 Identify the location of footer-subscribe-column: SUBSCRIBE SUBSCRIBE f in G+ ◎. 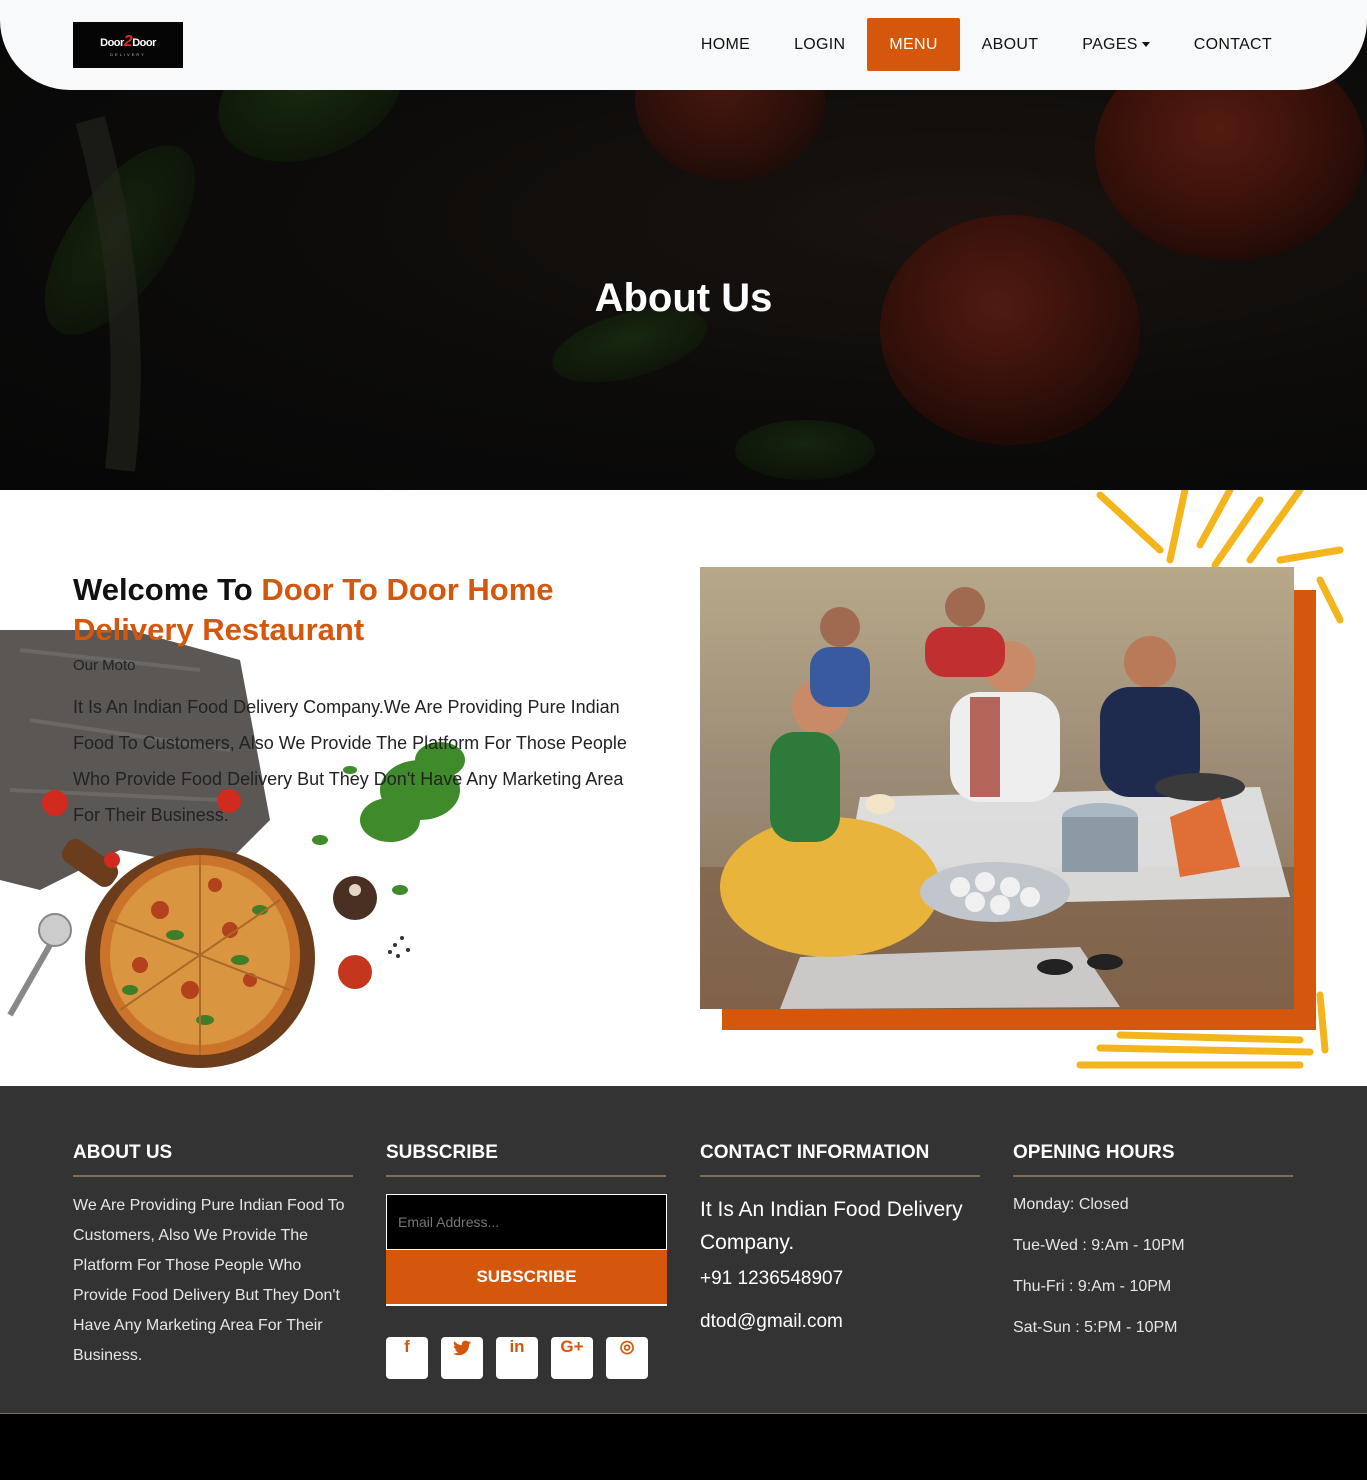
(526, 1260).